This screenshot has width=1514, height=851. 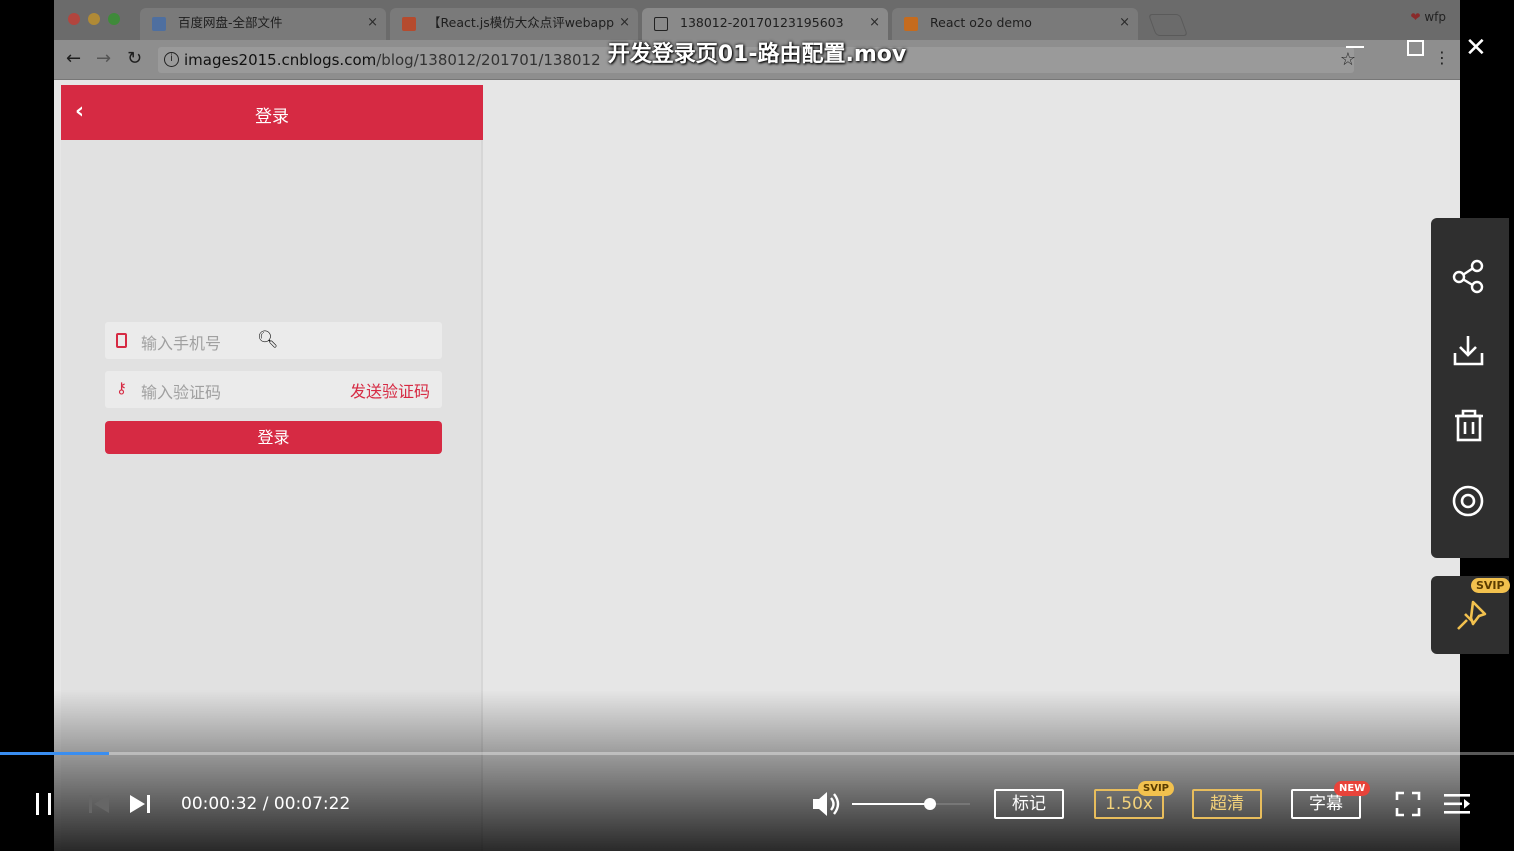 What do you see at coordinates (1435, 17) in the screenshot?
I see `profile-name: wfp` at bounding box center [1435, 17].